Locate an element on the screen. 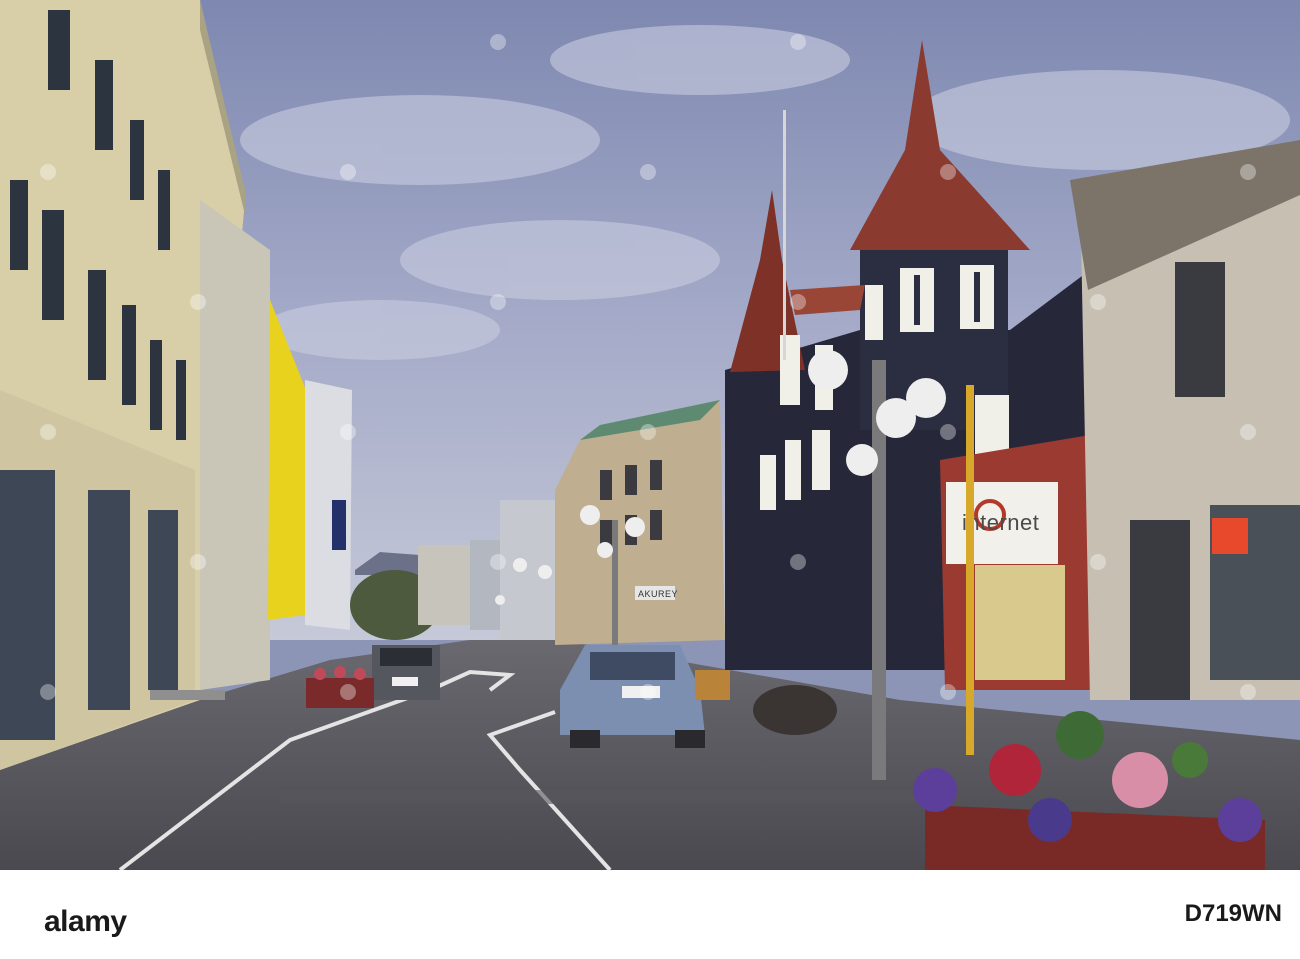  brand-text: alamy is located at coordinates (85, 921).